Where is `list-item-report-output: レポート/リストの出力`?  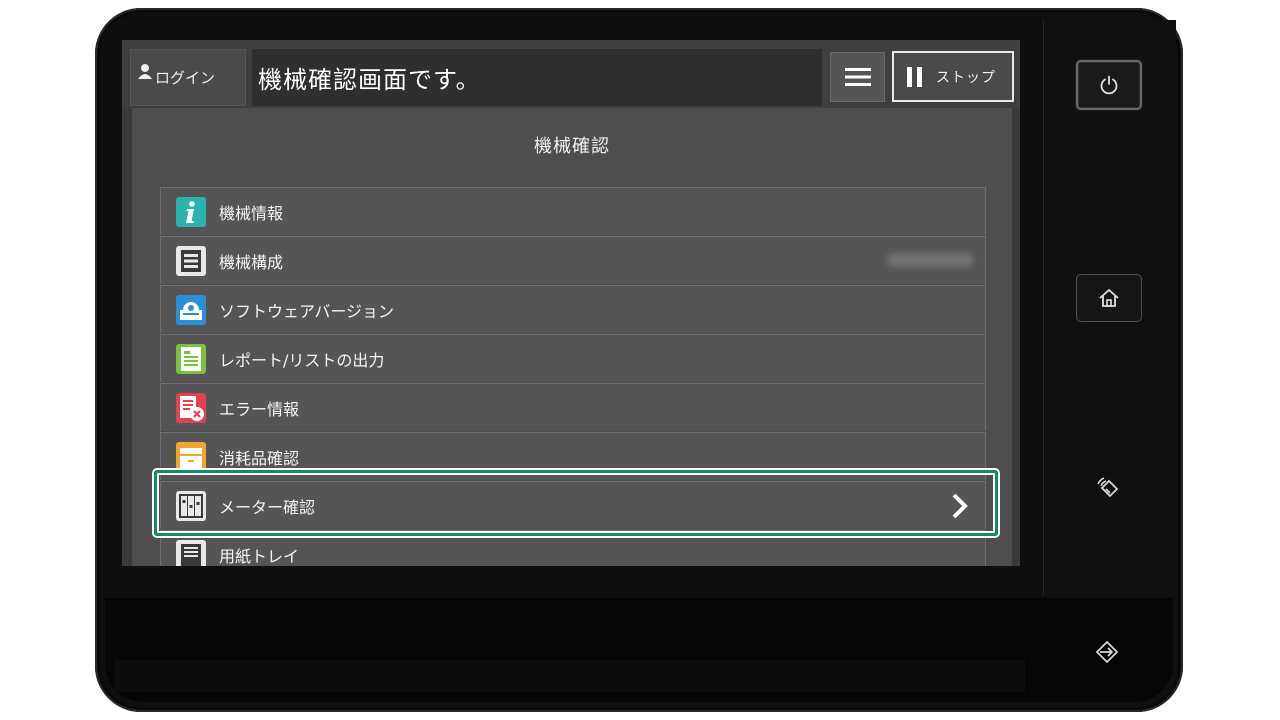 list-item-report-output: レポート/リストの出力 is located at coordinates (573, 358).